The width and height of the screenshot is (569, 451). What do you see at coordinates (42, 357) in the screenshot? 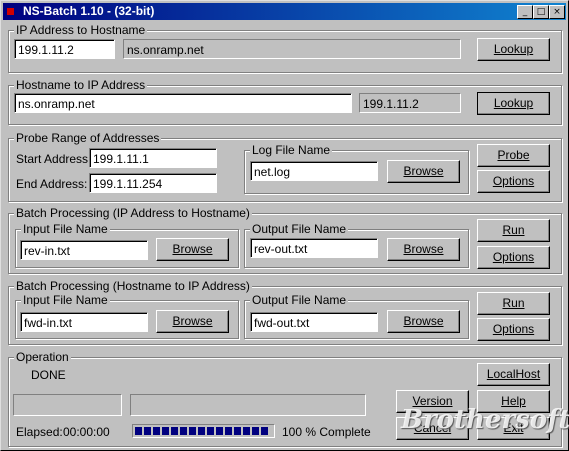
I see `group-label: Operation` at bounding box center [42, 357].